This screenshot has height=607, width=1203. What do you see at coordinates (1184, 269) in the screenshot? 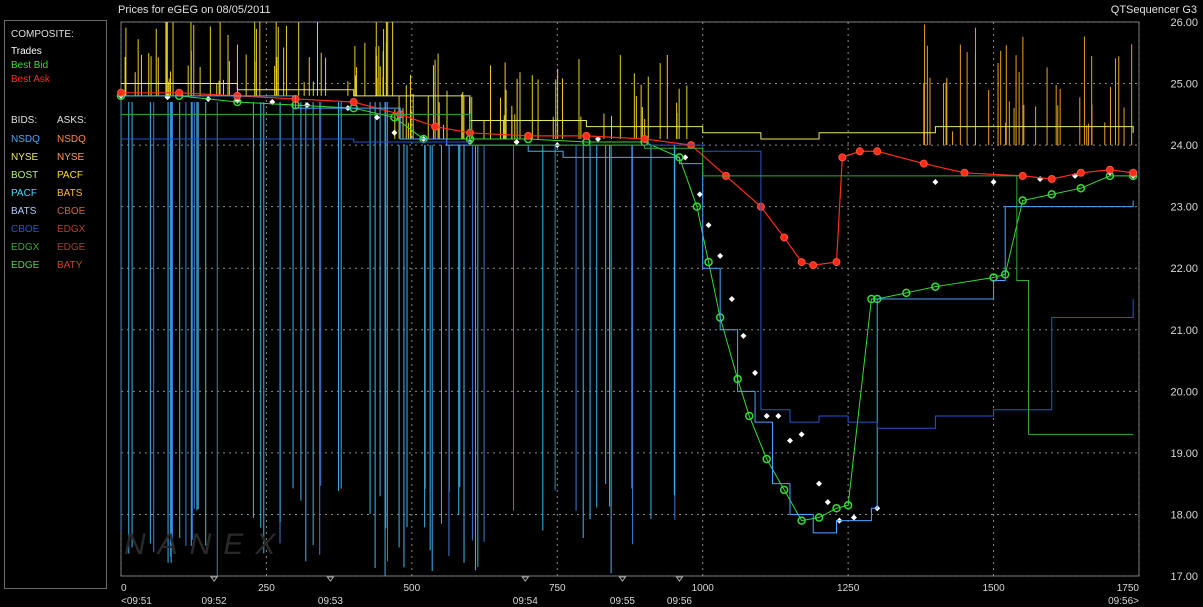
I see `y-tick-label: 22.00` at bounding box center [1184, 269].